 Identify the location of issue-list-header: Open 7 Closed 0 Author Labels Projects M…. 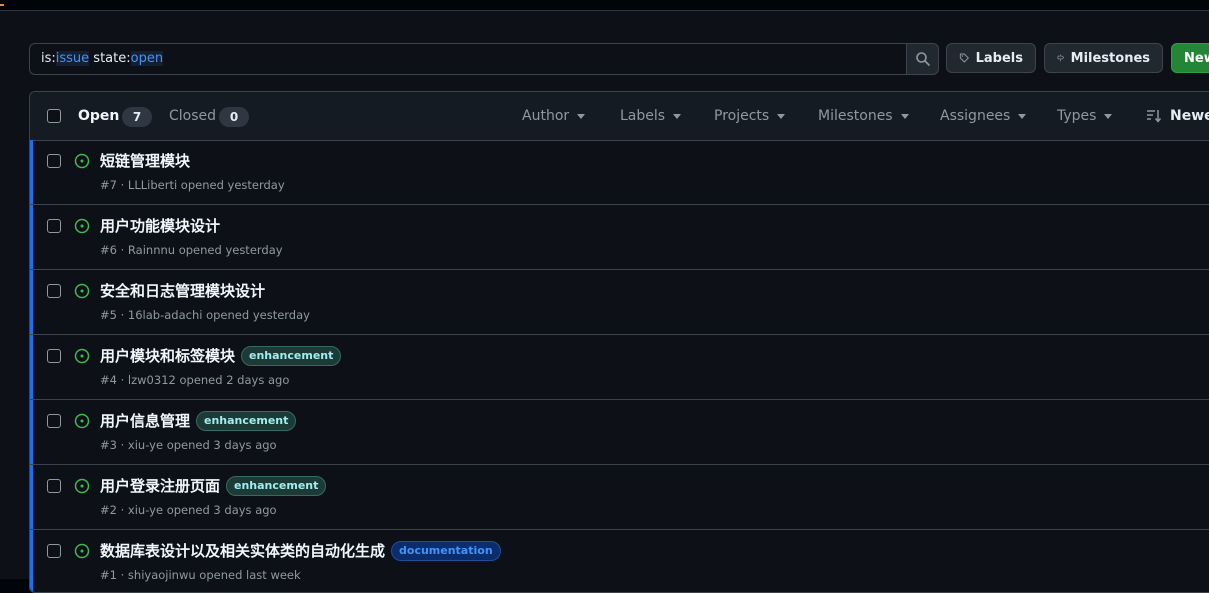
(619, 116).